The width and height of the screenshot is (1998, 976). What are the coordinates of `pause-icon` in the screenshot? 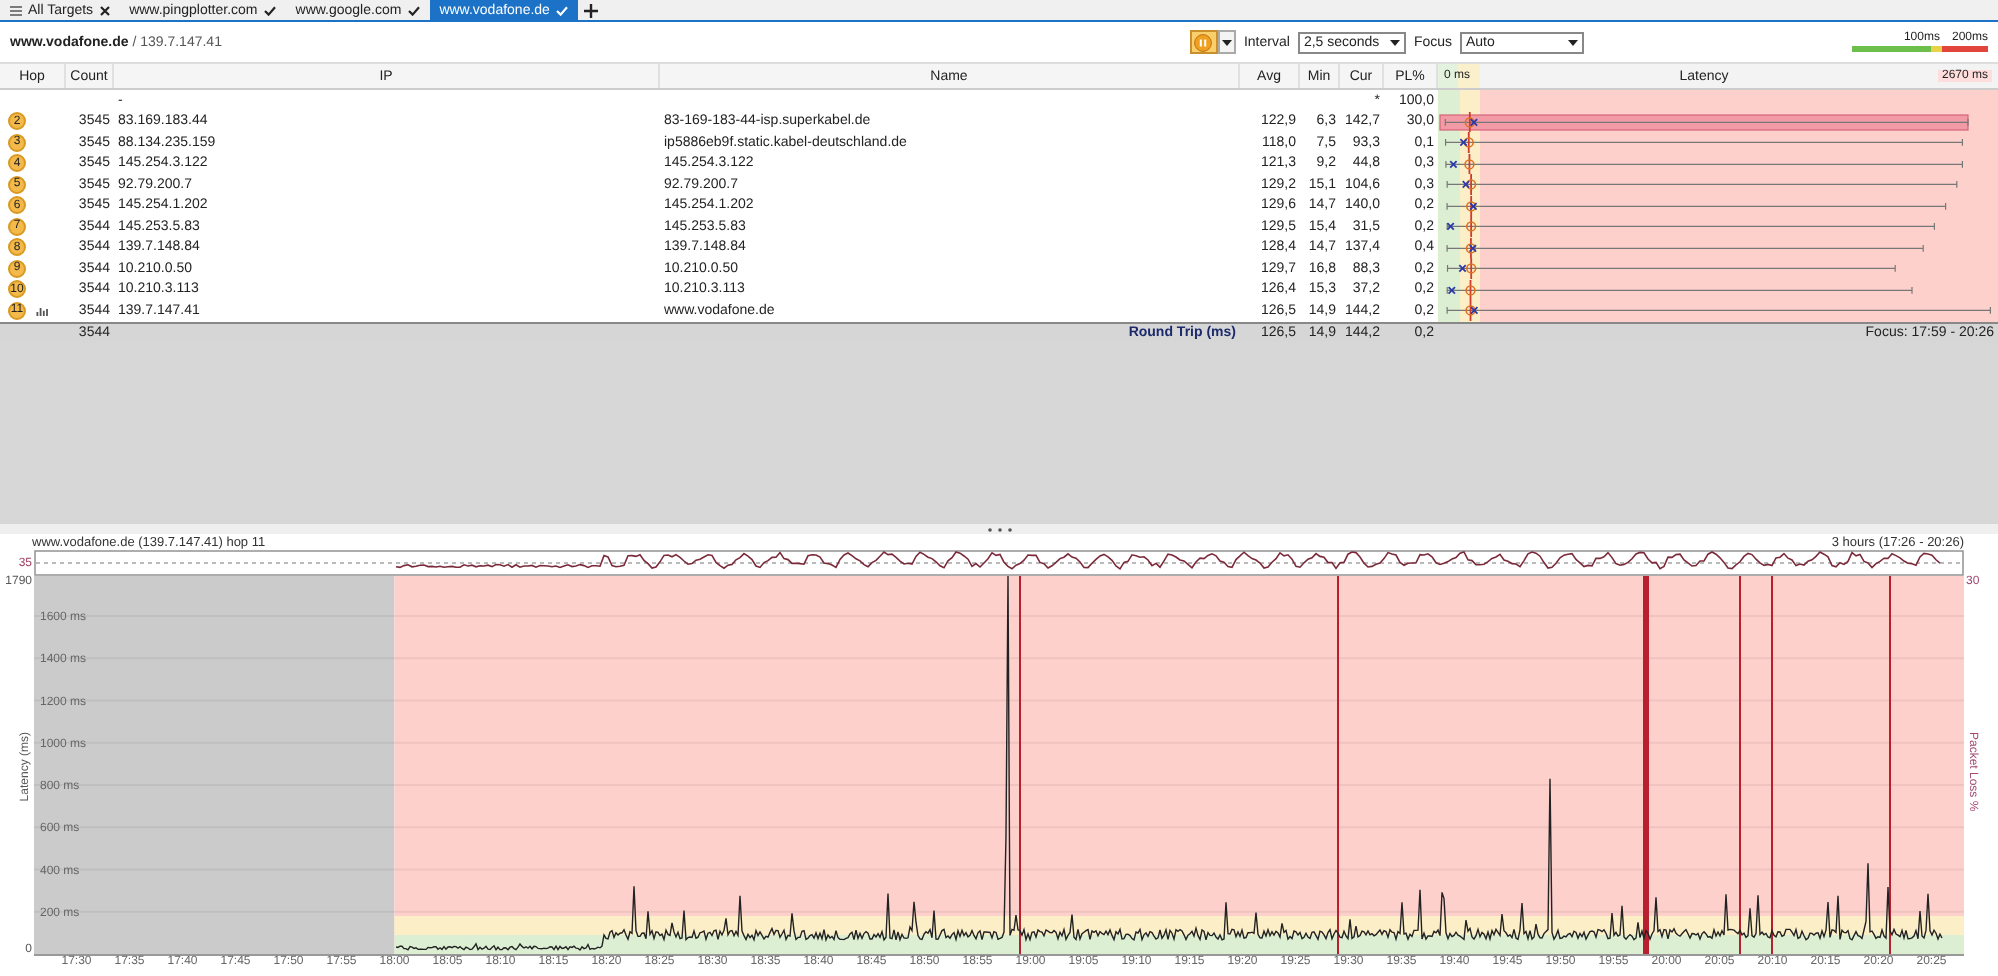 It's located at (1203, 42).